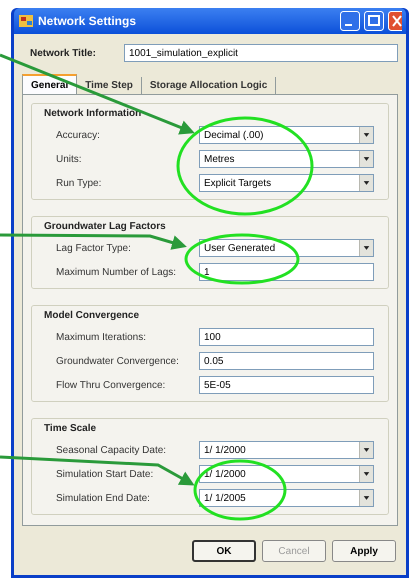  I want to click on dropdown: Decimal (.00), so click(286, 135).